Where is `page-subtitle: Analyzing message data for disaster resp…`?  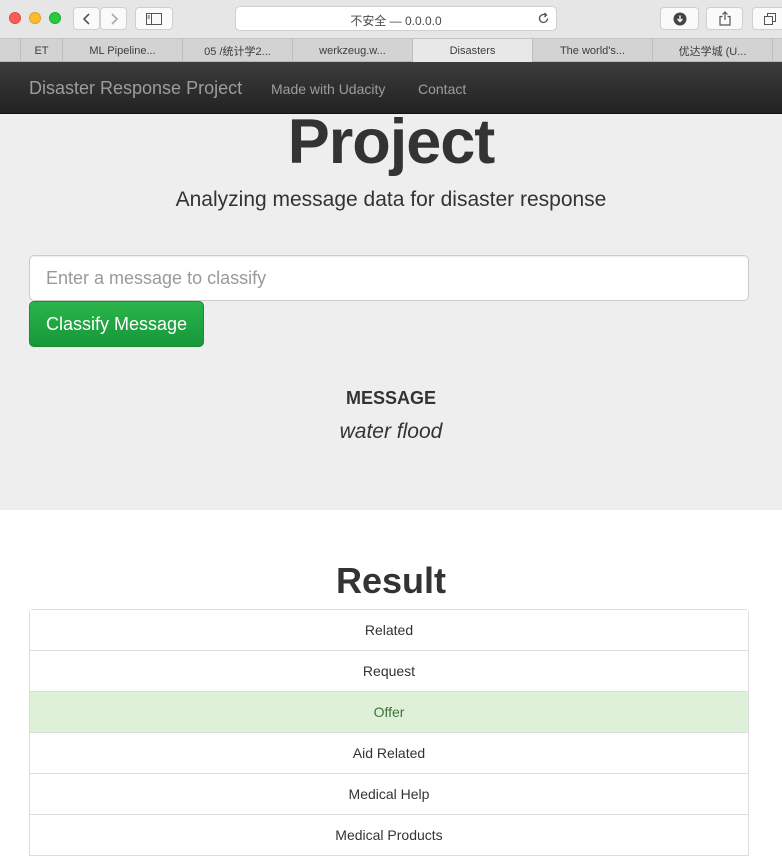
page-subtitle: Analyzing message data for disaster resp… is located at coordinates (391, 199).